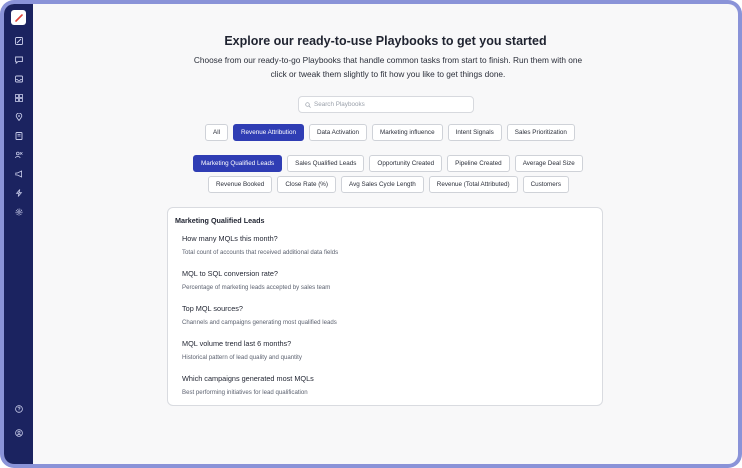  I want to click on tab-all: All, so click(216, 132).